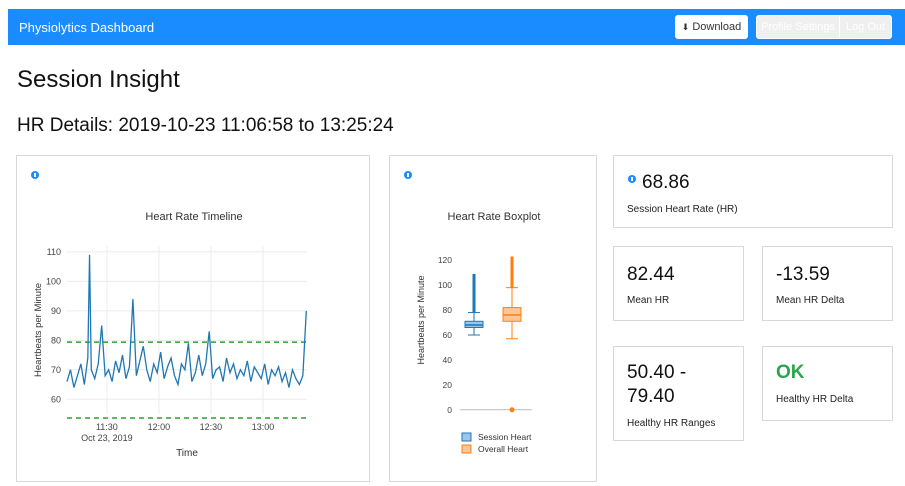 The height and width of the screenshot is (486, 905). Describe the element at coordinates (810, 300) in the screenshot. I see `mean-hr-delta-label: Mean HR Delta` at that location.